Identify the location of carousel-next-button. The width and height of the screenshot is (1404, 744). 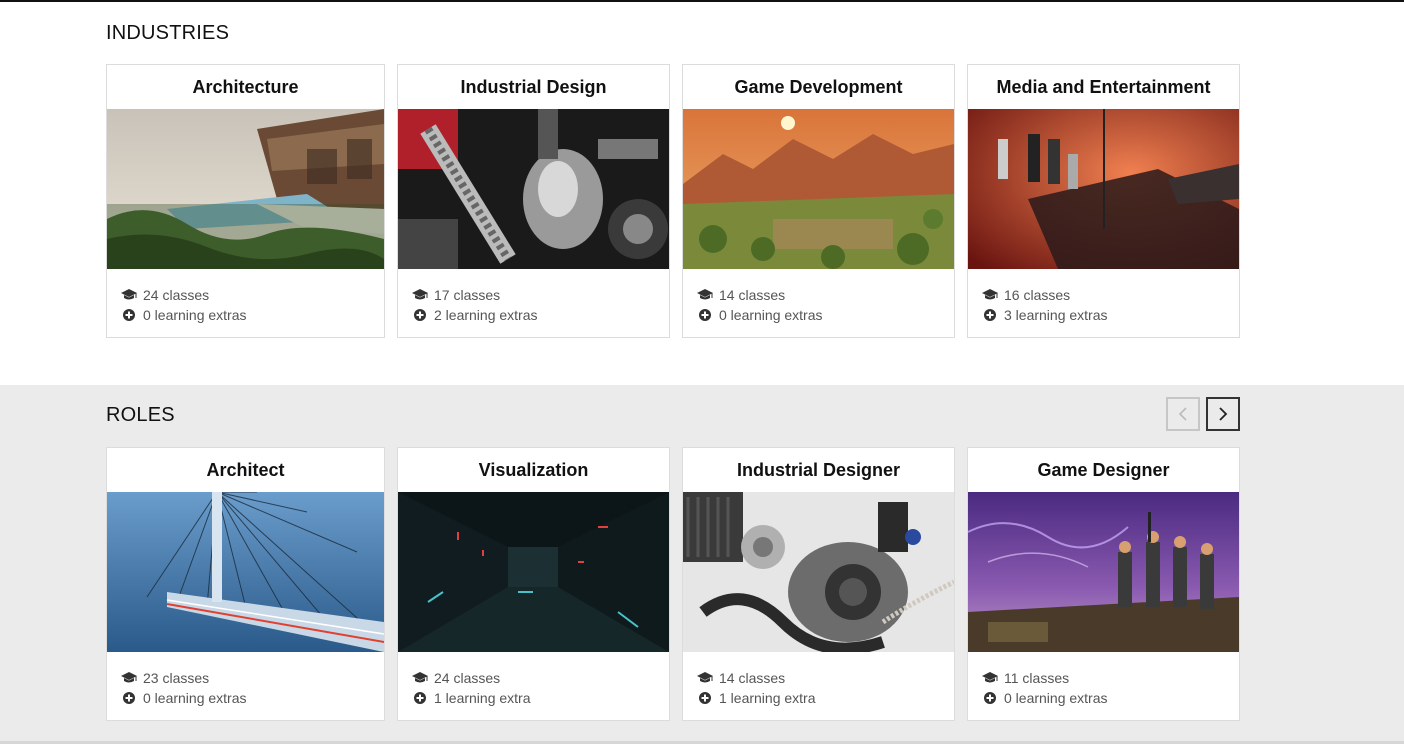
(1223, 414).